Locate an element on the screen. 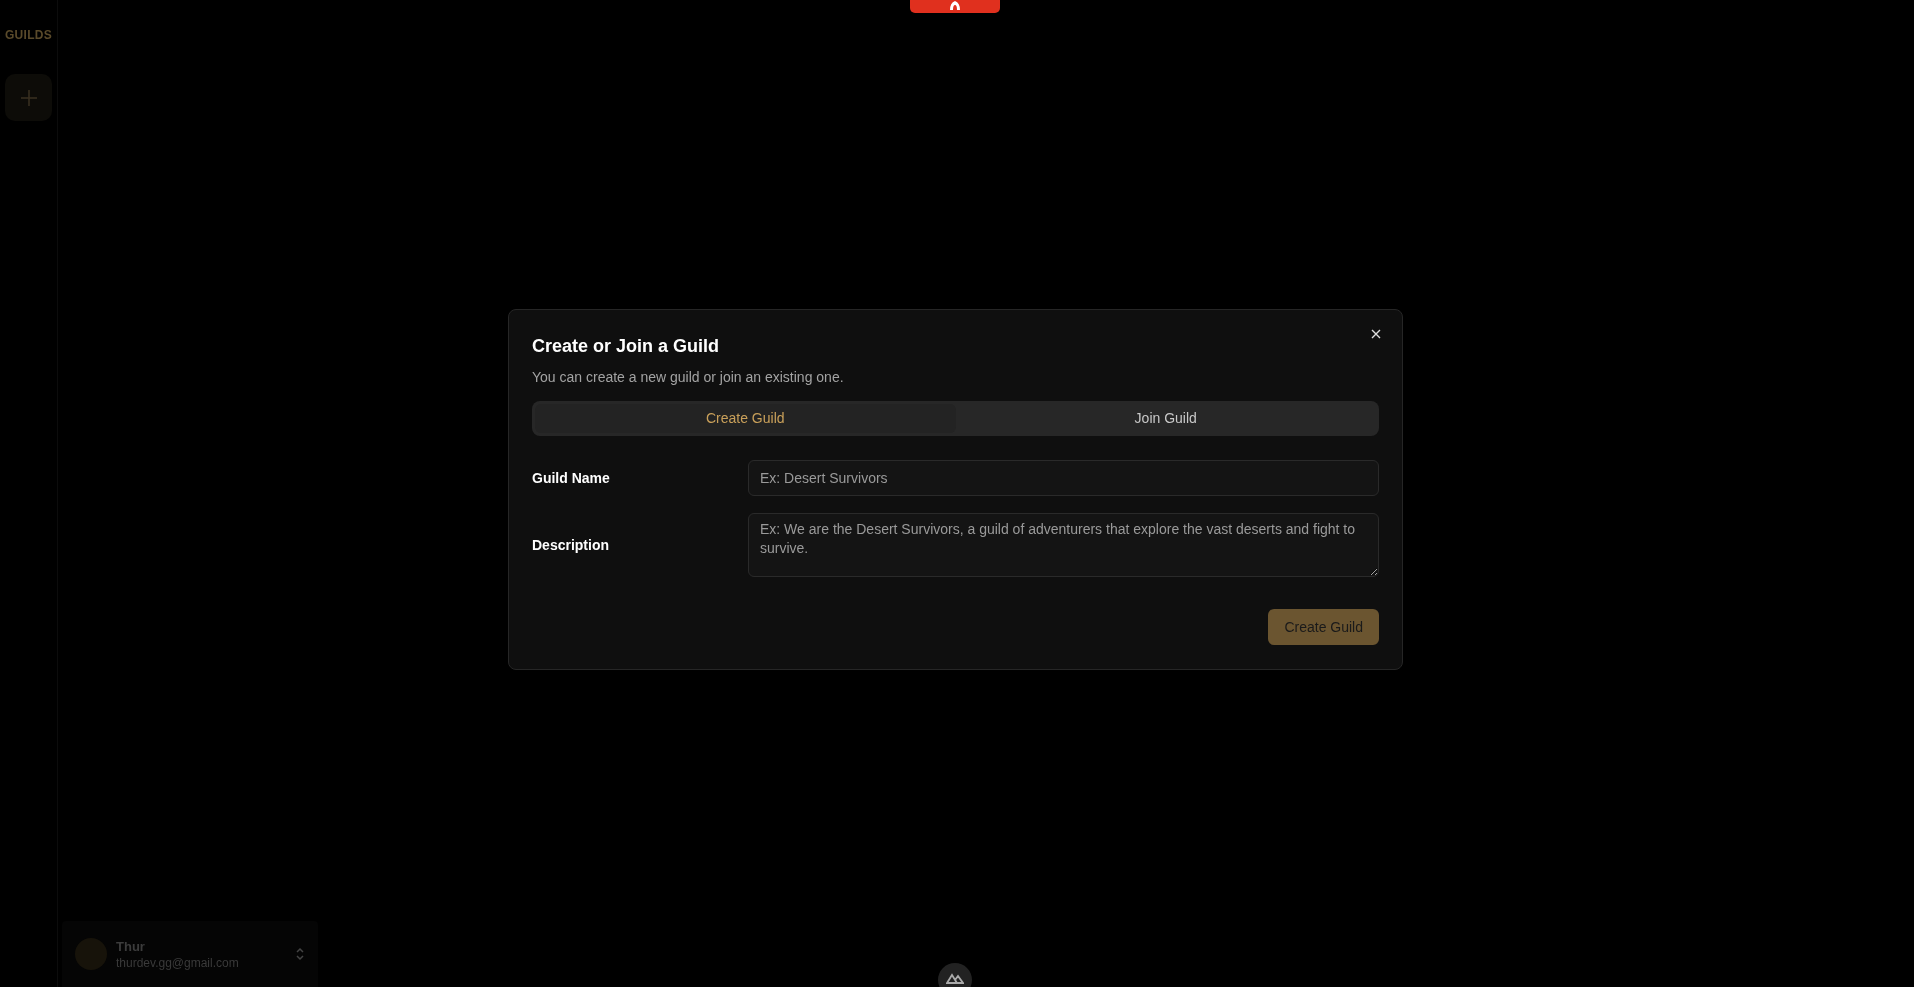 The height and width of the screenshot is (987, 1914). description-field: Ex: We are the Desert Survivors, a guild of adventurers that explore the vast deserts and fight to survive. is located at coordinates (1063, 545).